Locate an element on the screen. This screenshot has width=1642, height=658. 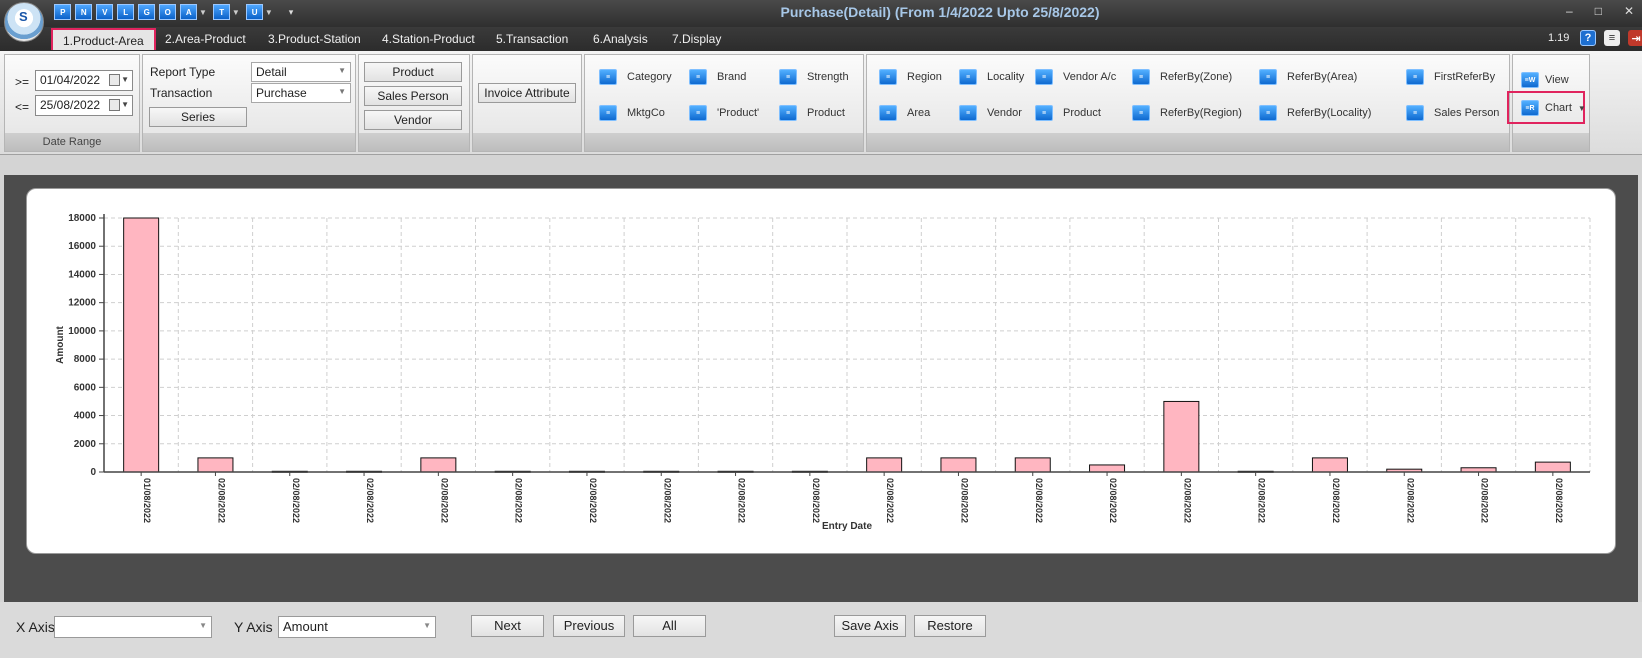
referby-locality-button: ≡ ReferBy(Locality) is located at coordinates (1315, 113).